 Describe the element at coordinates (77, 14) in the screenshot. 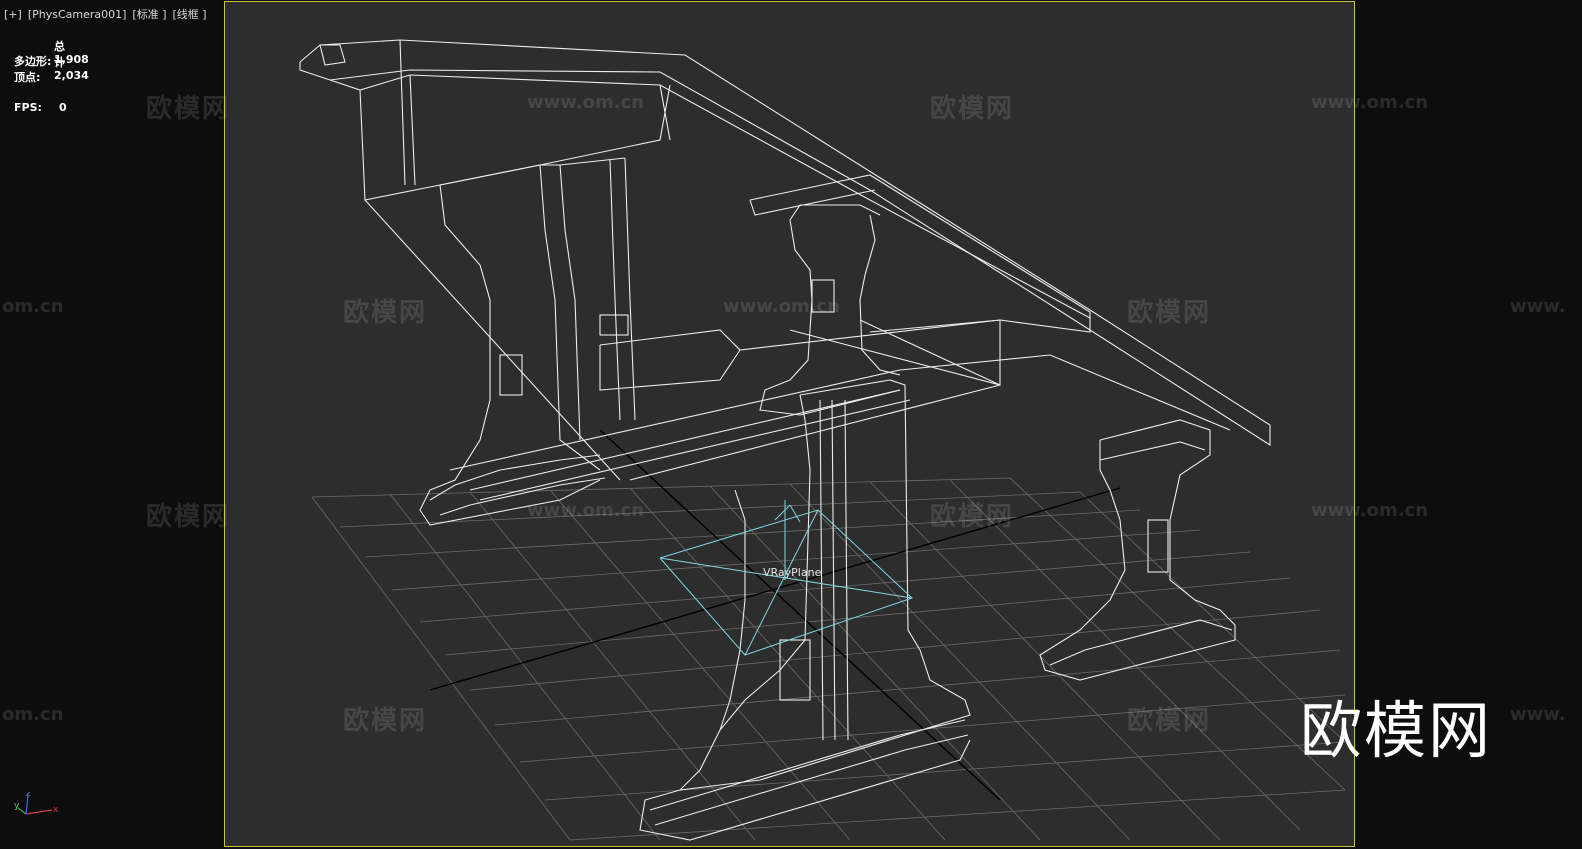

I see `viewport-camera-label: [PhysCamera001]` at that location.